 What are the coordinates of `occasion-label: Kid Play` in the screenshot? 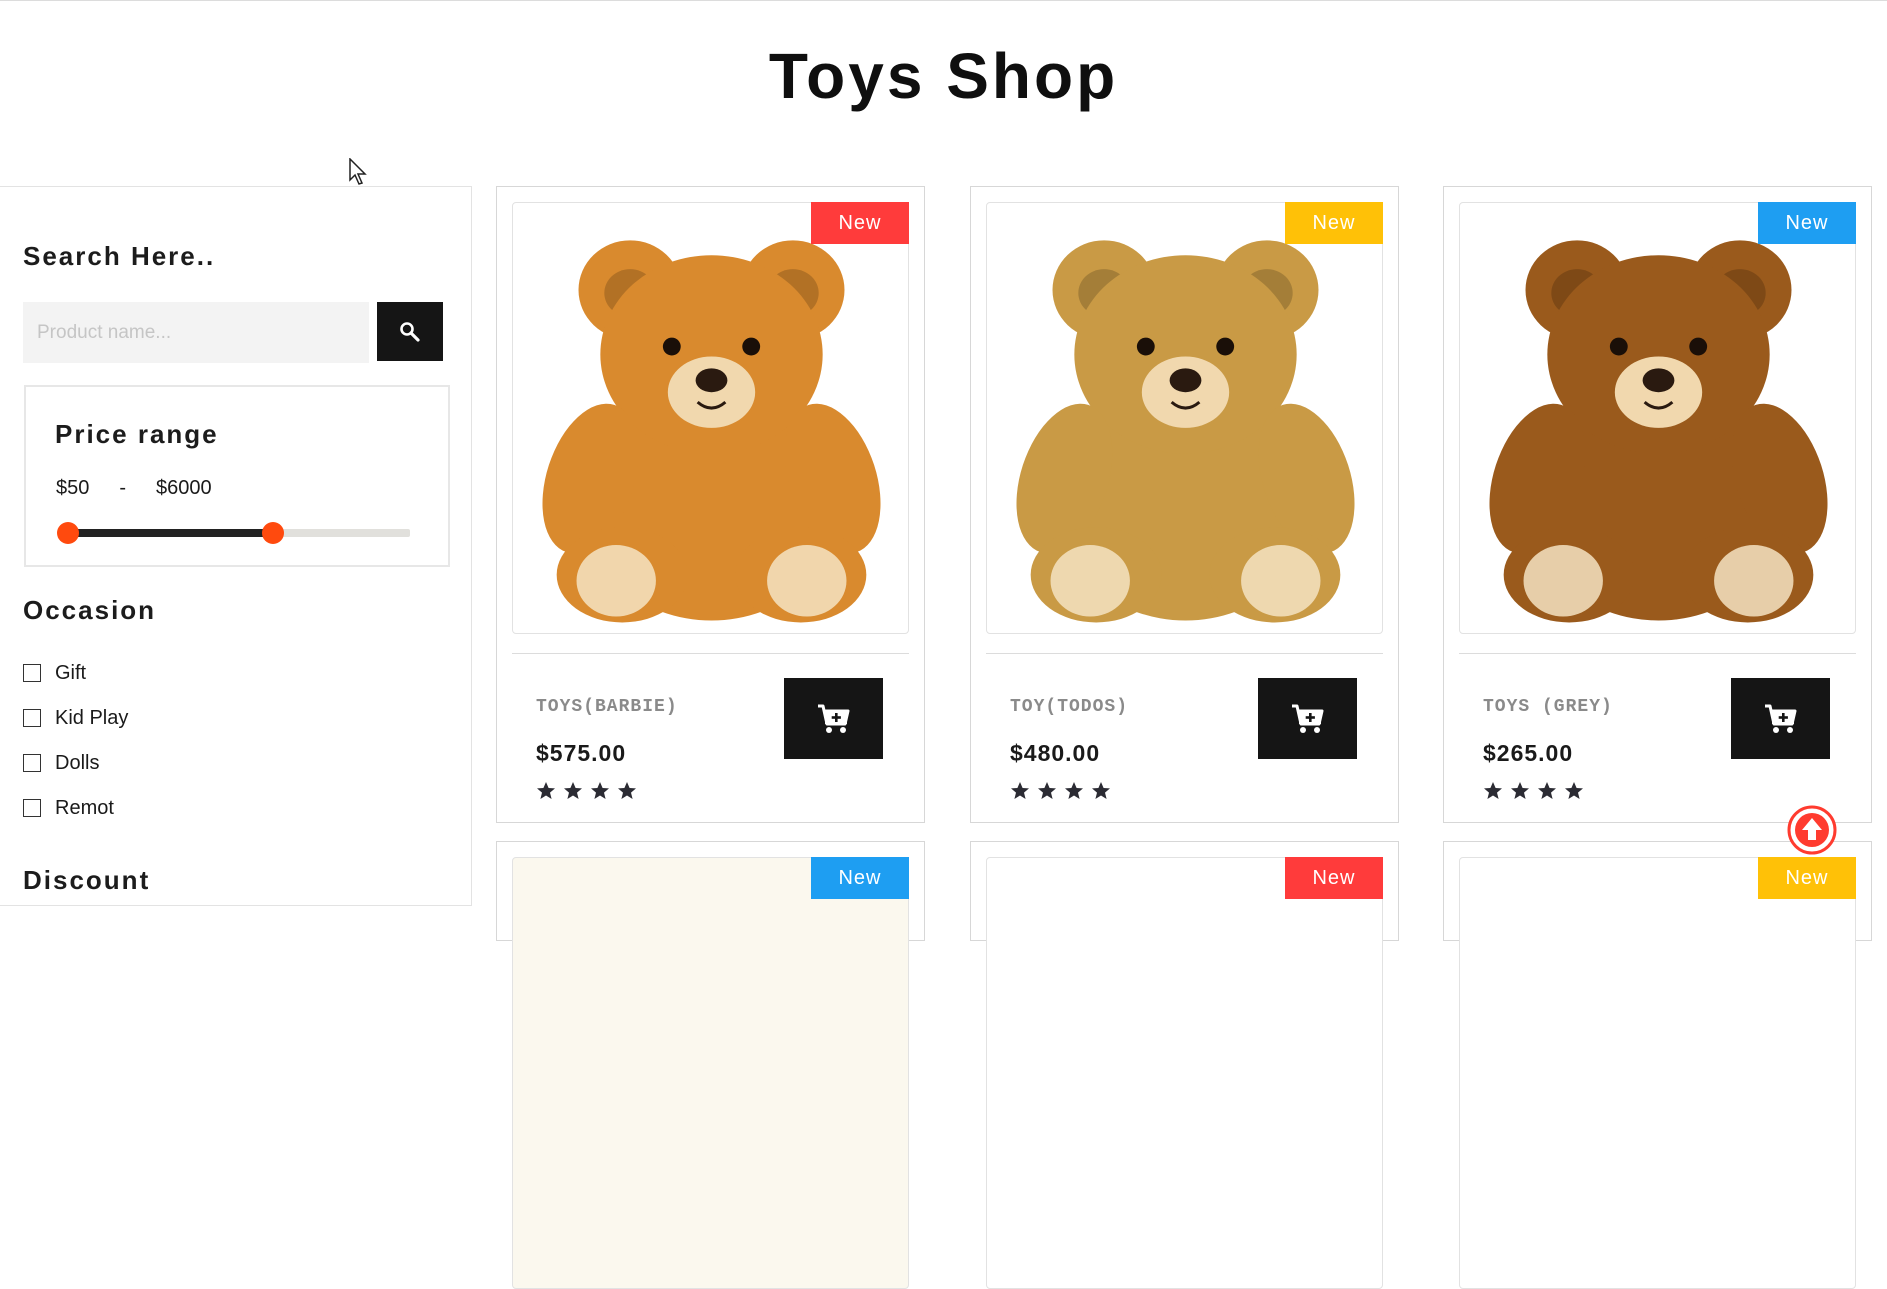 It's located at (92, 717).